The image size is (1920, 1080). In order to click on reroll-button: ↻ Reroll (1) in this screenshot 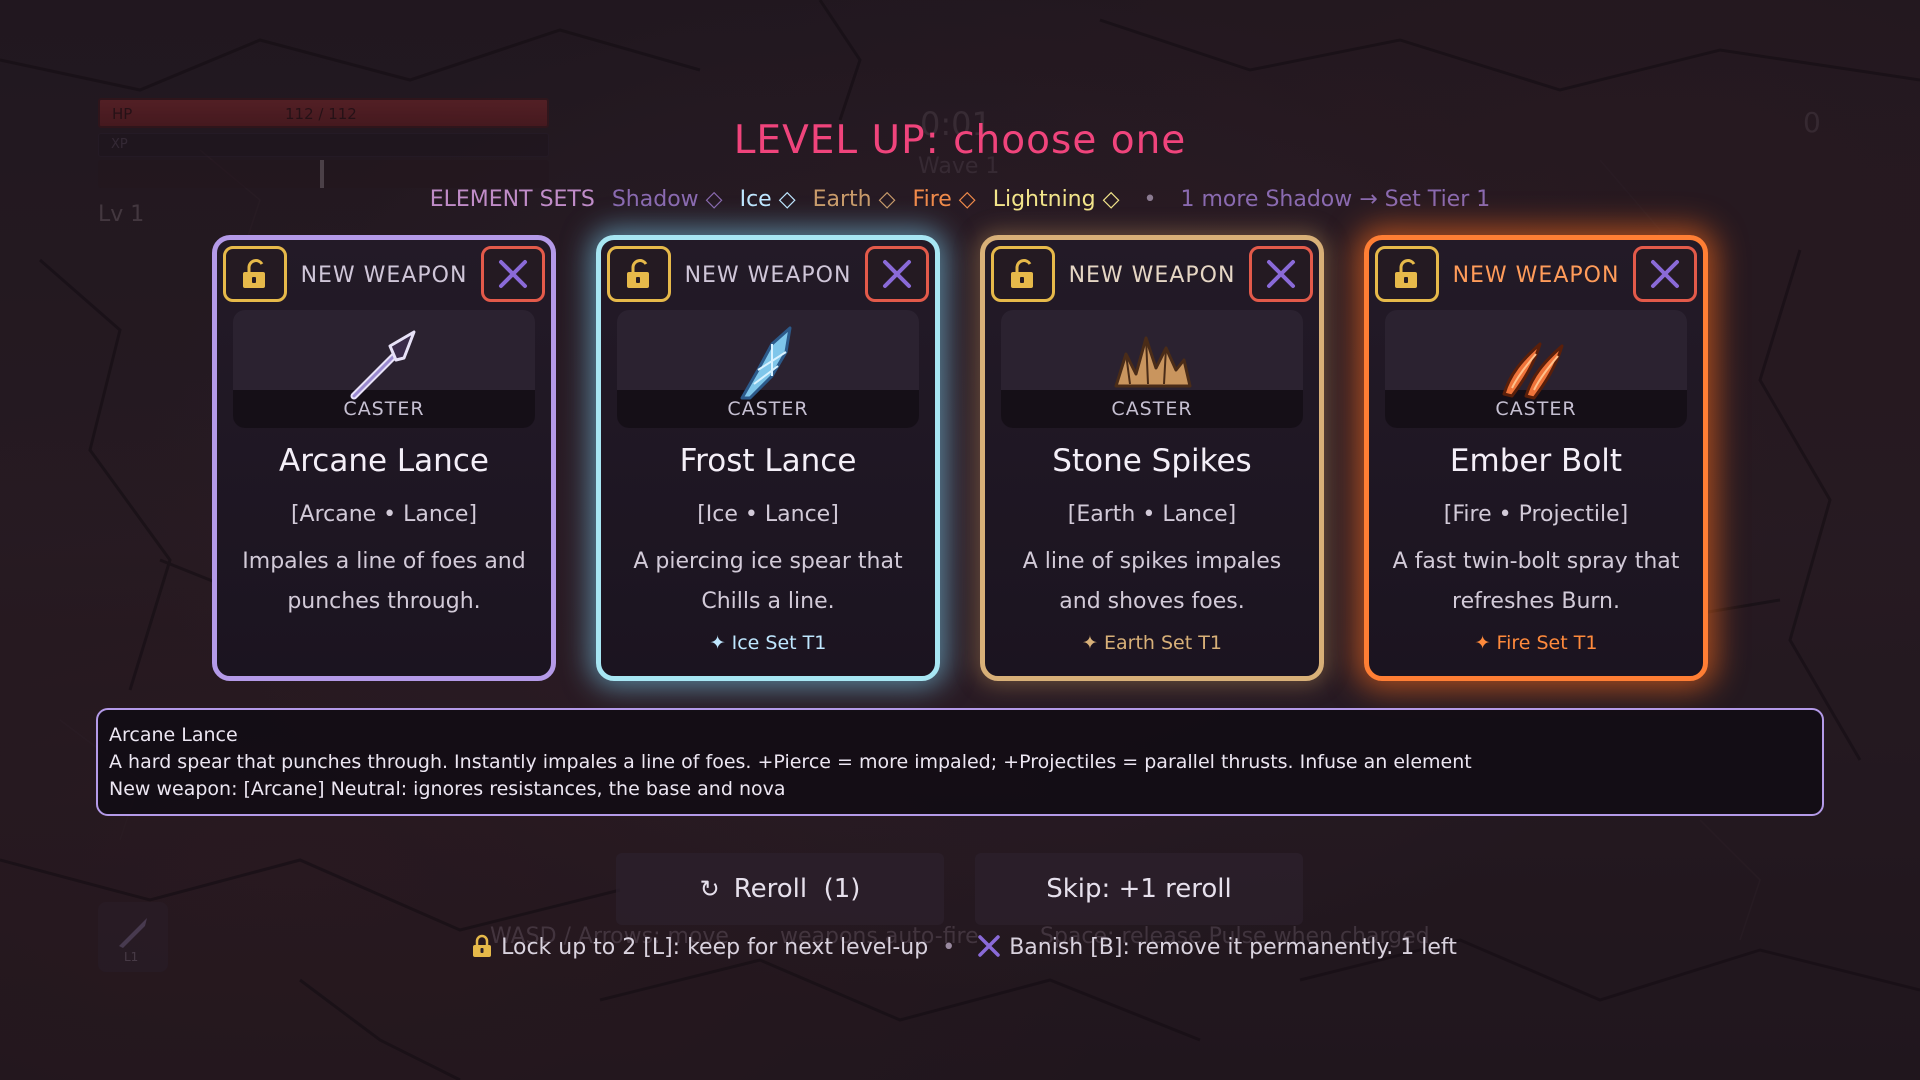, I will do `click(780, 889)`.